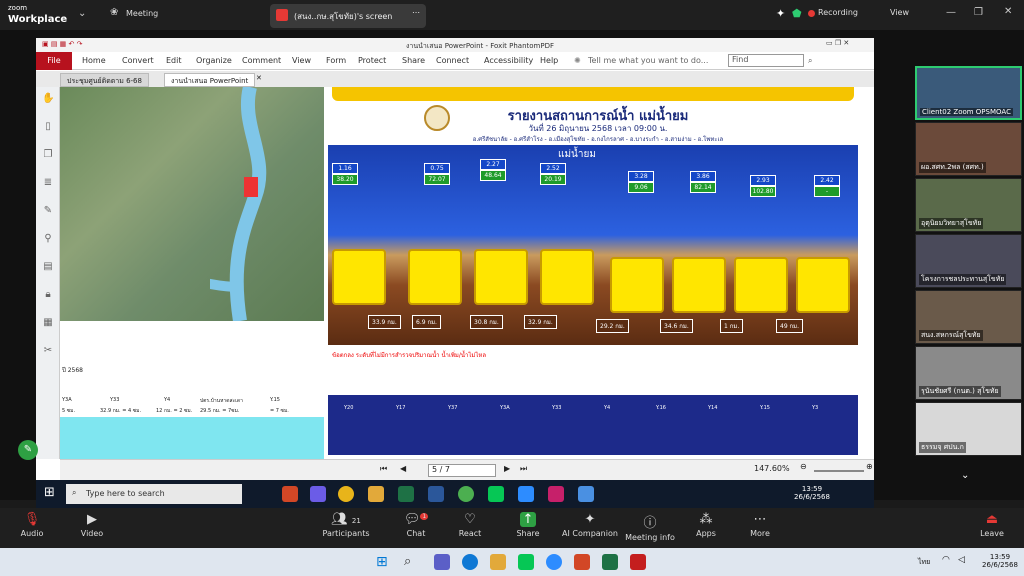 The height and width of the screenshot is (576, 1024). What do you see at coordinates (32, 525) in the screenshot?
I see `audio-button: 🎙︎ Audio` at bounding box center [32, 525].